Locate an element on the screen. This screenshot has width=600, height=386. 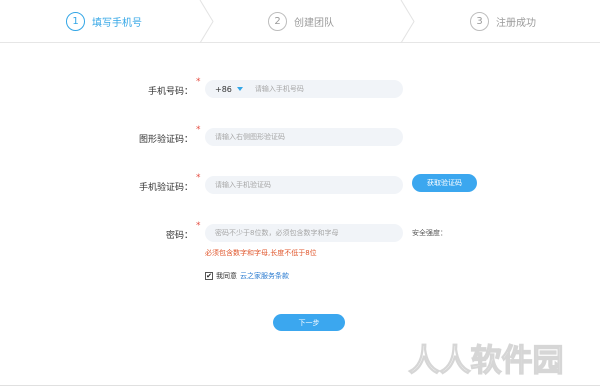
step-label: 注册成功 is located at coordinates (516, 23).